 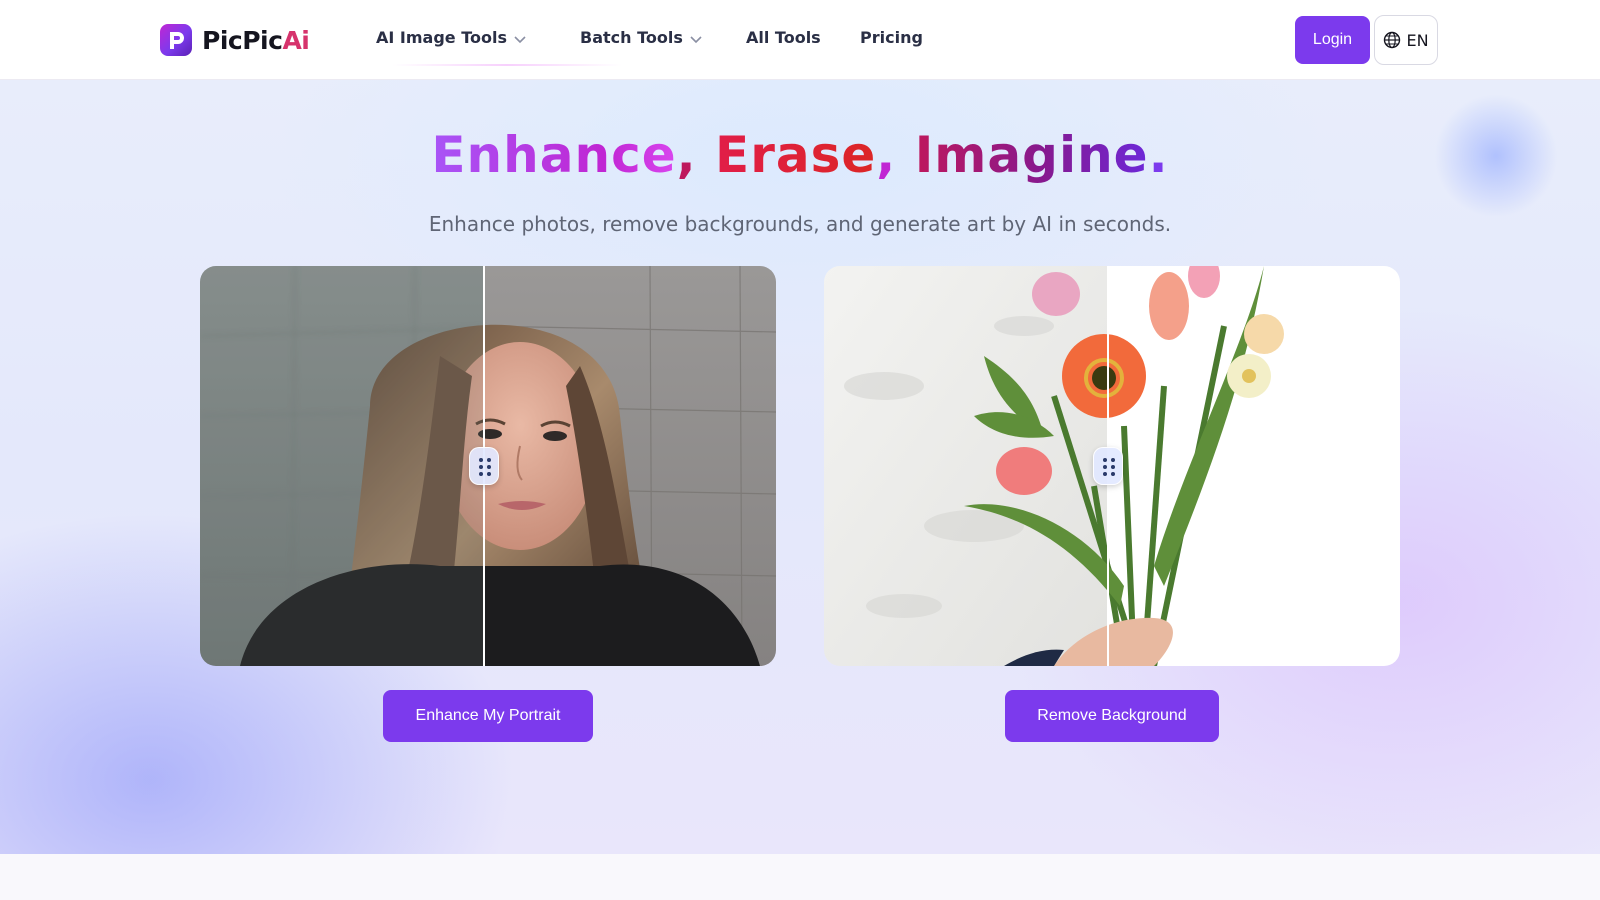 What do you see at coordinates (256, 40) in the screenshot?
I see `logo-text: PicPicAi` at bounding box center [256, 40].